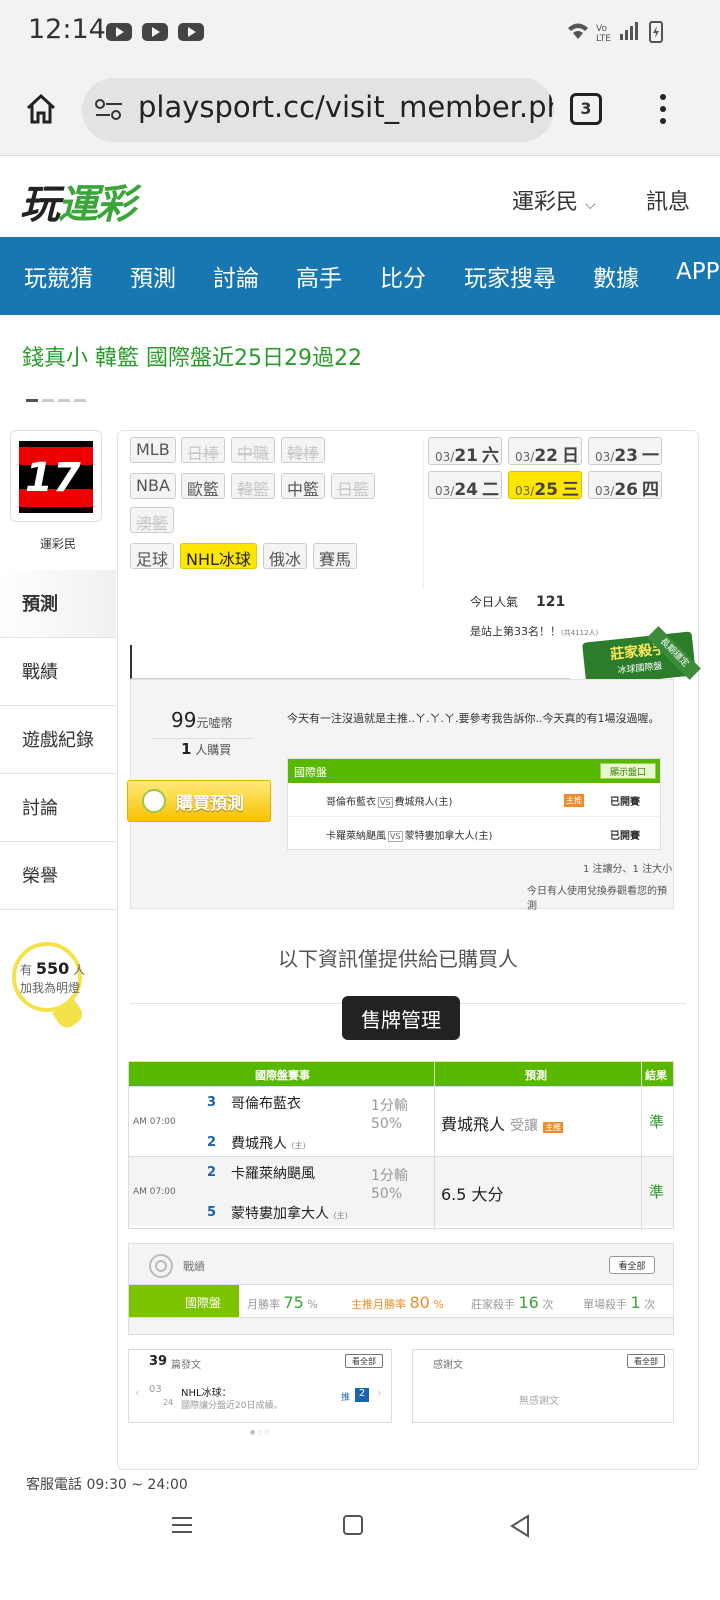 The image size is (720, 1600). I want to click on sport-tag: 中籃, so click(303, 486).